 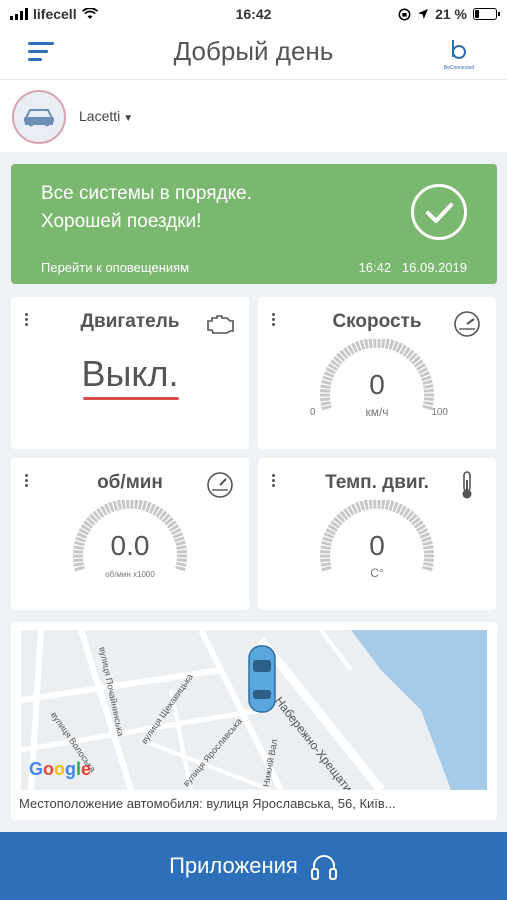 What do you see at coordinates (377, 573) in the screenshot?
I see `temperature-unit: C°` at bounding box center [377, 573].